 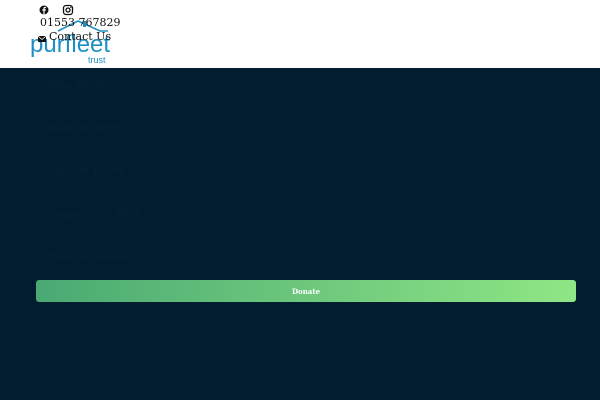 I want to click on nav-item-support-our-work: Support Our Work, so click(x=95, y=215).